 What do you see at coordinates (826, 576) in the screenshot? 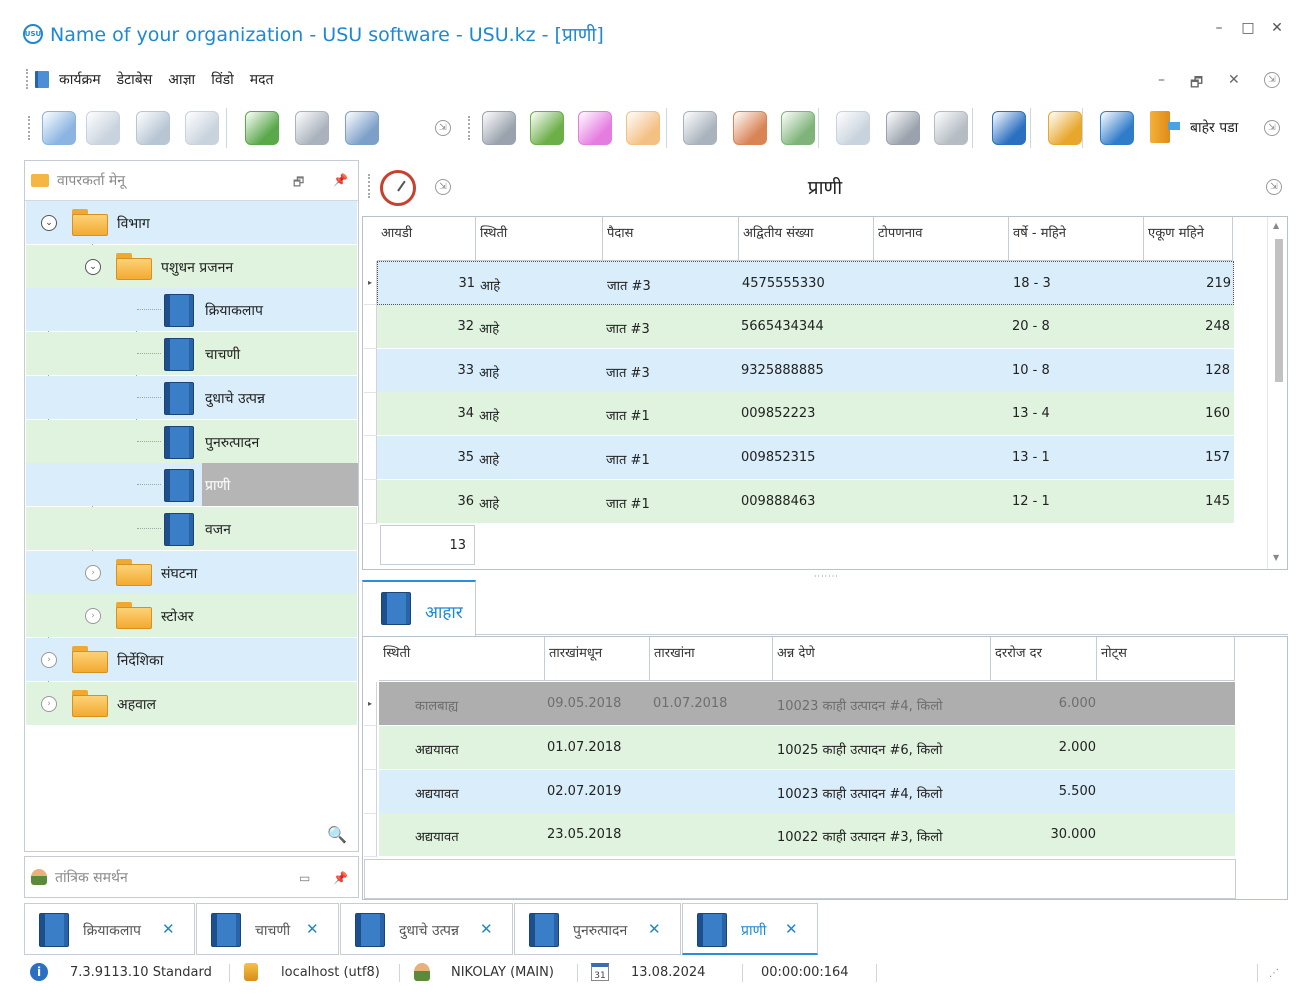
I see `splitter-handle: ·······` at bounding box center [826, 576].